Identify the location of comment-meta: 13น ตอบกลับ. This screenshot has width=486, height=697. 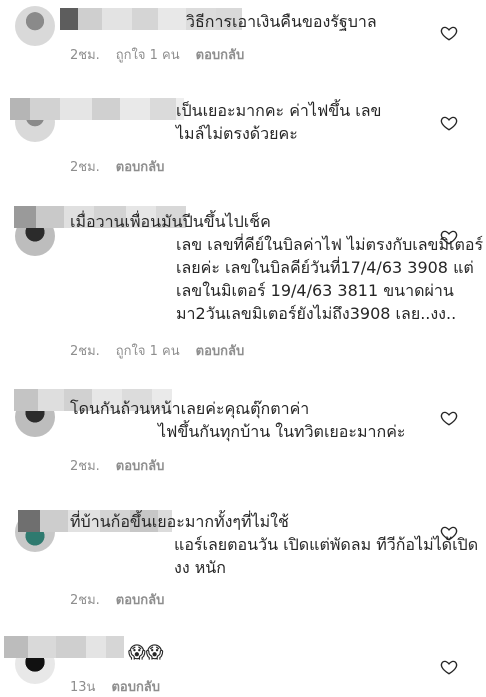
(115, 686).